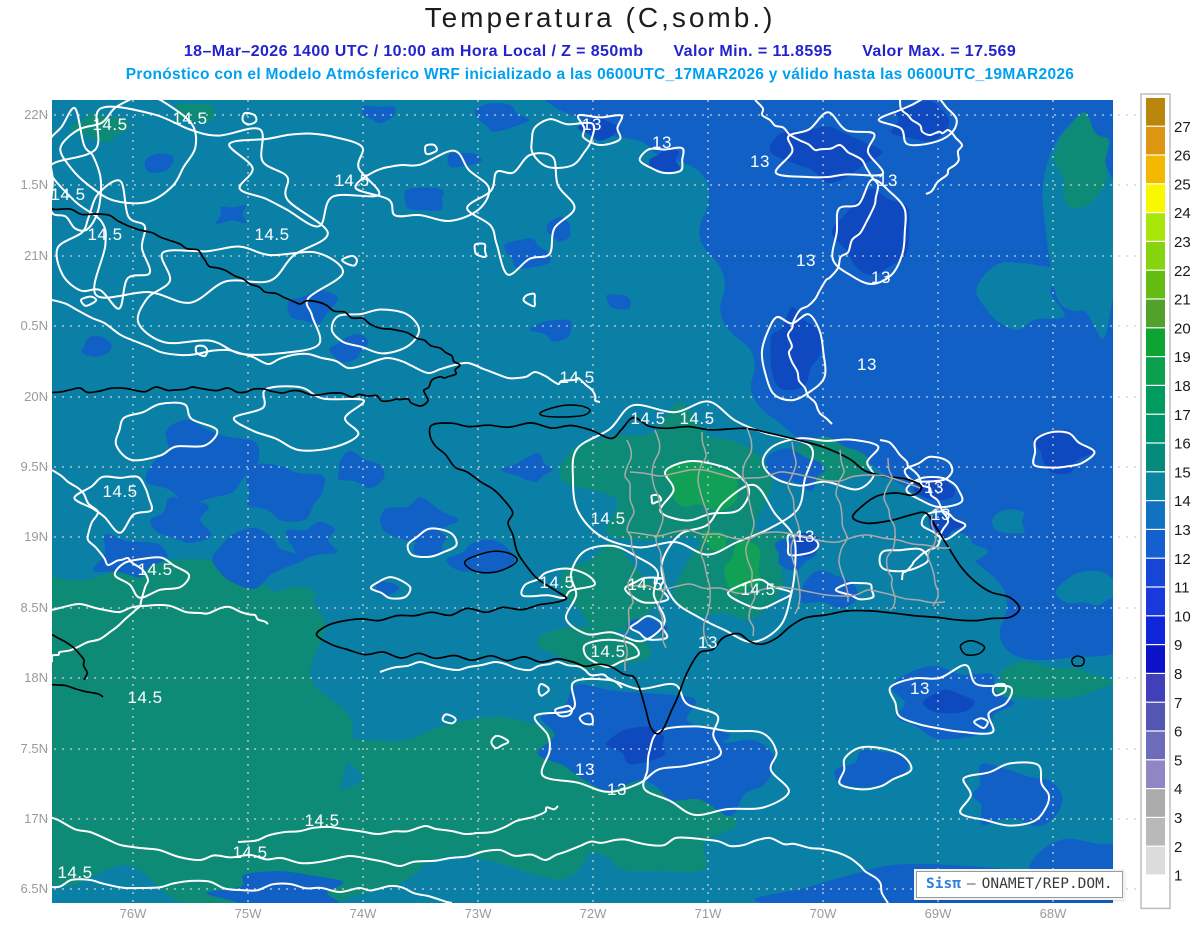  Describe the element at coordinates (34, 748) in the screenshot. I see `lat-tick-label: 7.5N` at that location.